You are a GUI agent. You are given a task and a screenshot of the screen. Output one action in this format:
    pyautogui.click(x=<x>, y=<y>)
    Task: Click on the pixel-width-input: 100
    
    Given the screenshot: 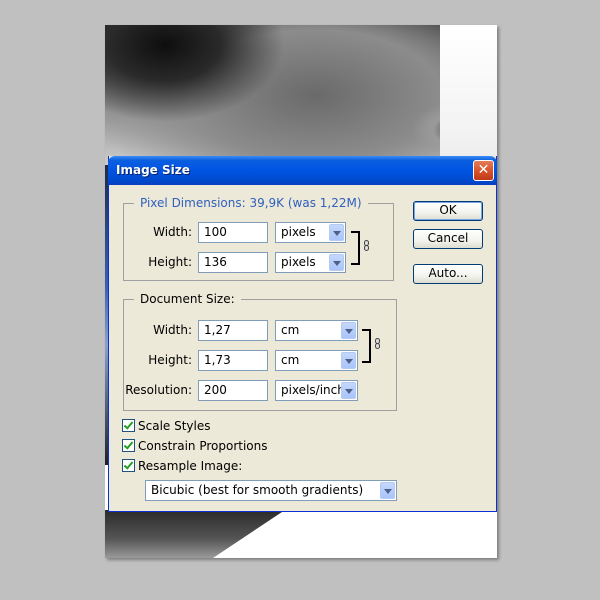 What is the action you would take?
    pyautogui.click(x=233, y=232)
    